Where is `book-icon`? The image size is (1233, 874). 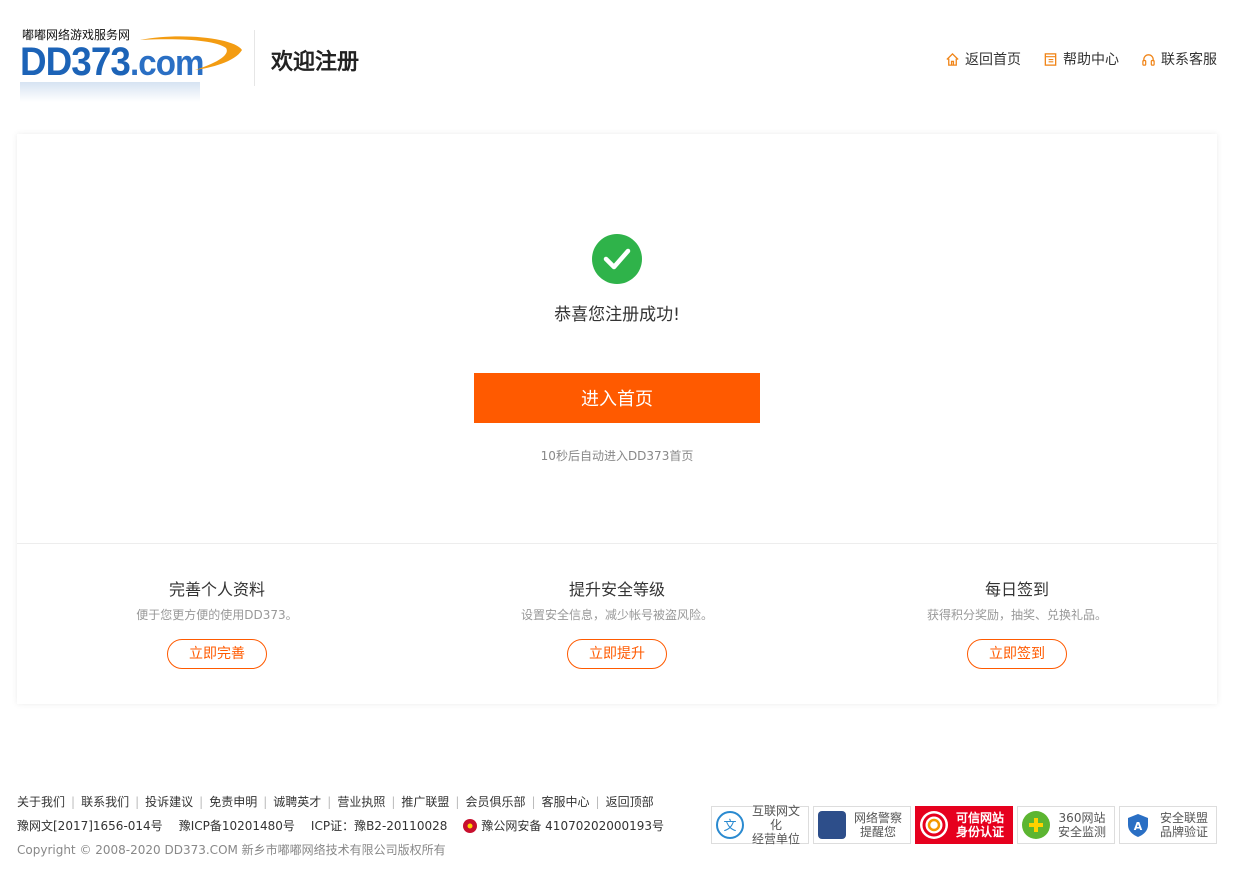
book-icon is located at coordinates (1050, 59).